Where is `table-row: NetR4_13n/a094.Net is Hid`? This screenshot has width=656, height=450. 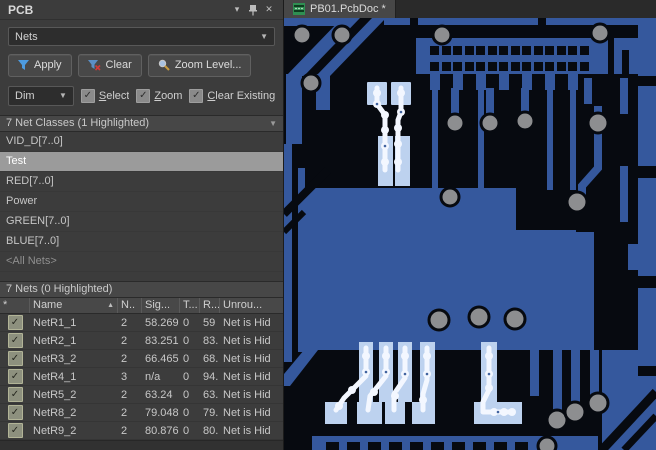 table-row: NetR4_13n/a094.Net is Hid is located at coordinates (141, 377).